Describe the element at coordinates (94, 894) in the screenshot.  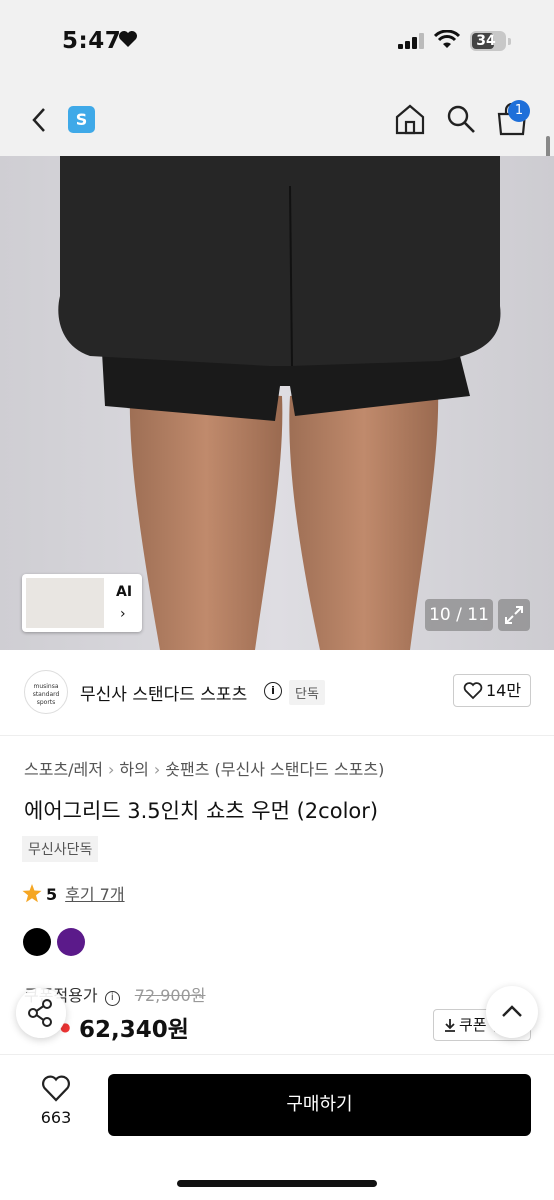
I see `review-link: 후기 7개` at that location.